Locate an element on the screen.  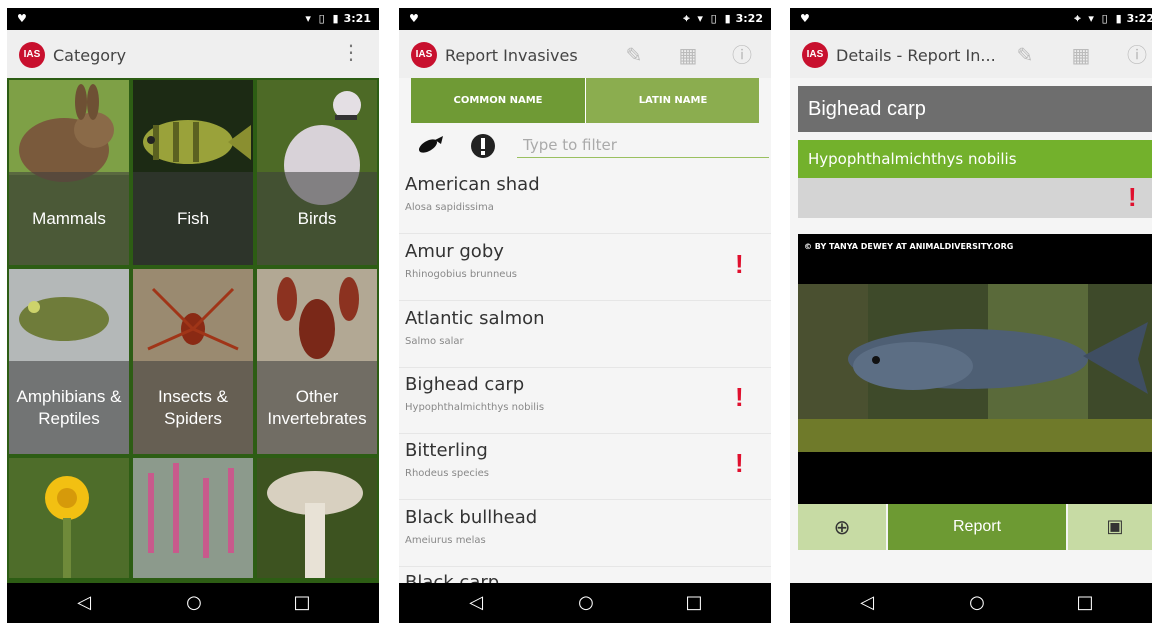
action-bar: ⊕ Report ▣ is located at coordinates (975, 527).